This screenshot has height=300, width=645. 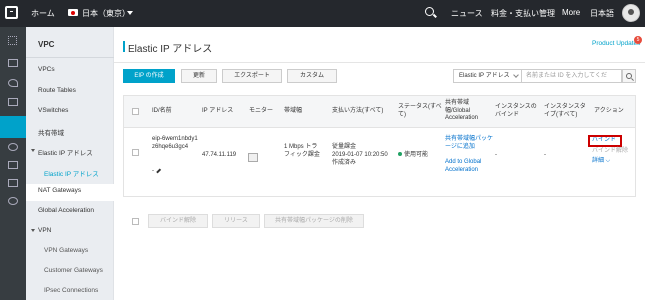 I want to click on col-billing: 支払い方法(すべて), so click(x=357, y=112).